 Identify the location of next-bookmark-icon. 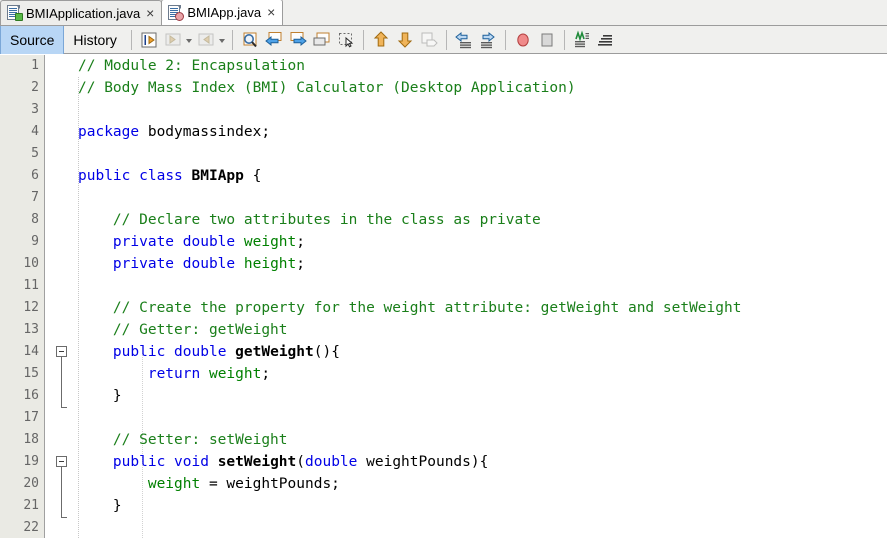
(405, 40).